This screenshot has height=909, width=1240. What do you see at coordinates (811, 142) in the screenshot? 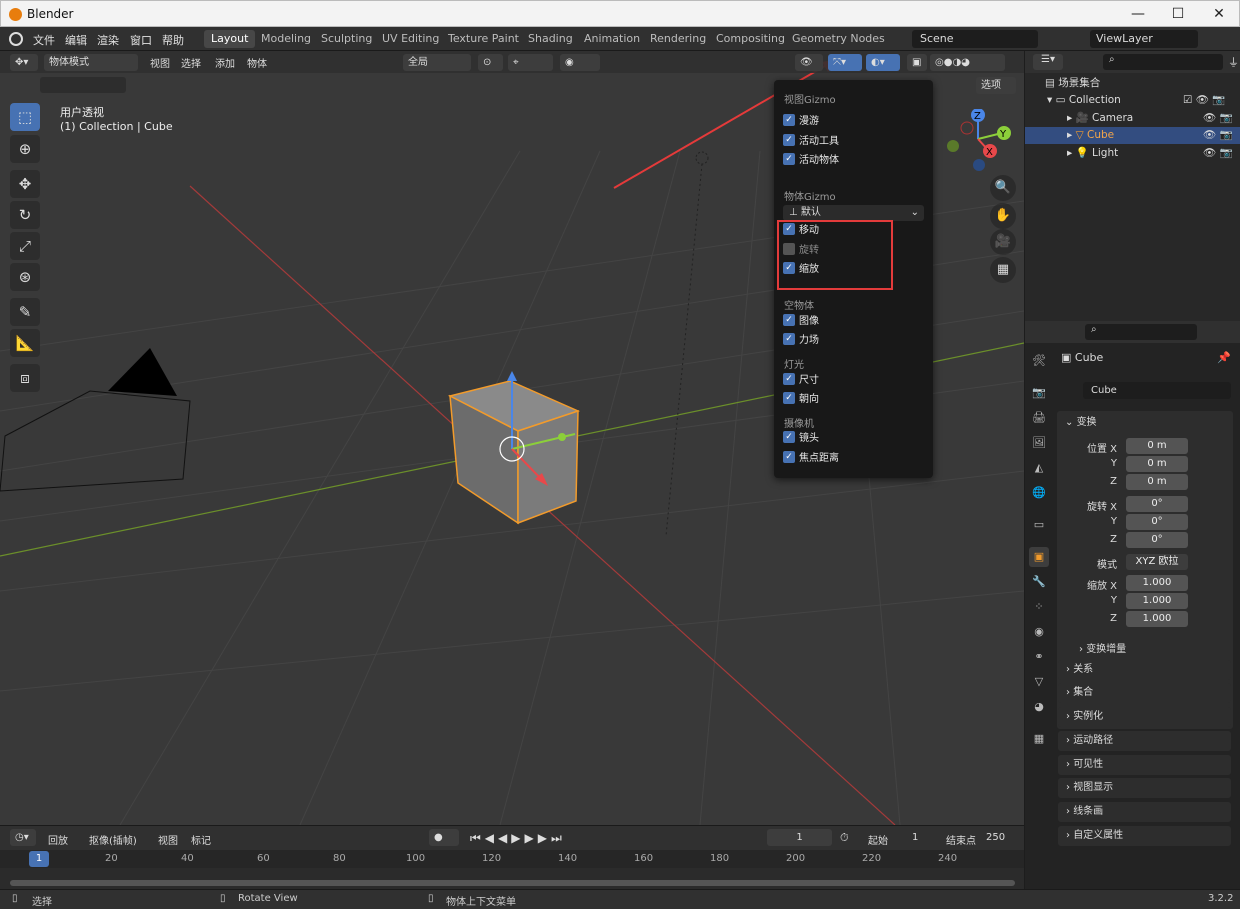
I see `gizmo-active-tool-checkbox: ✓ 活动工具` at bounding box center [811, 142].